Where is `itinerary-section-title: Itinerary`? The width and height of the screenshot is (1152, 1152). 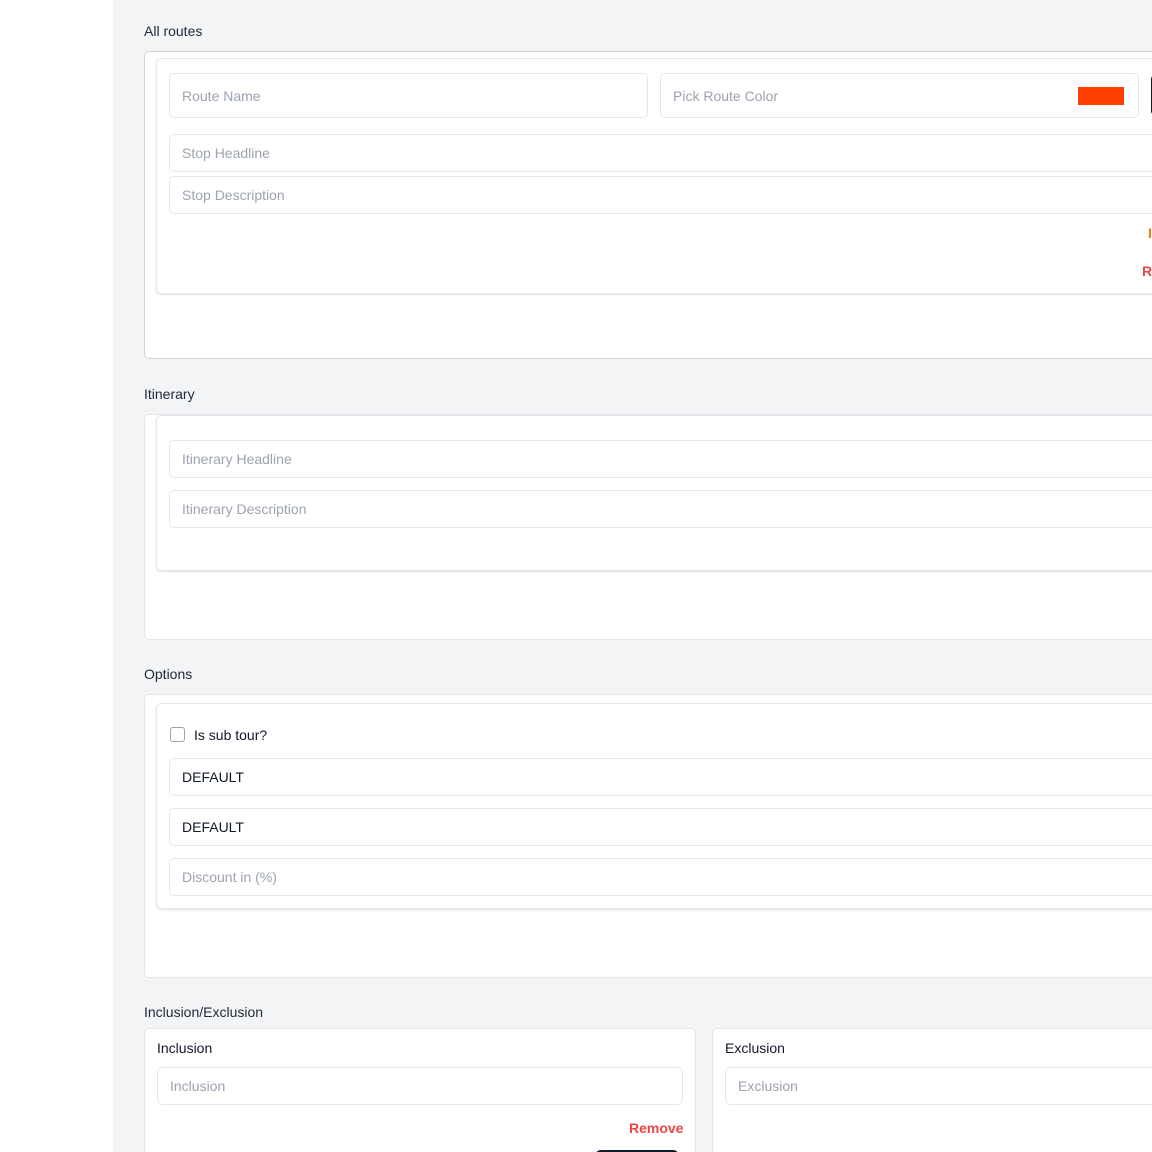
itinerary-section-title: Itinerary is located at coordinates (169, 394).